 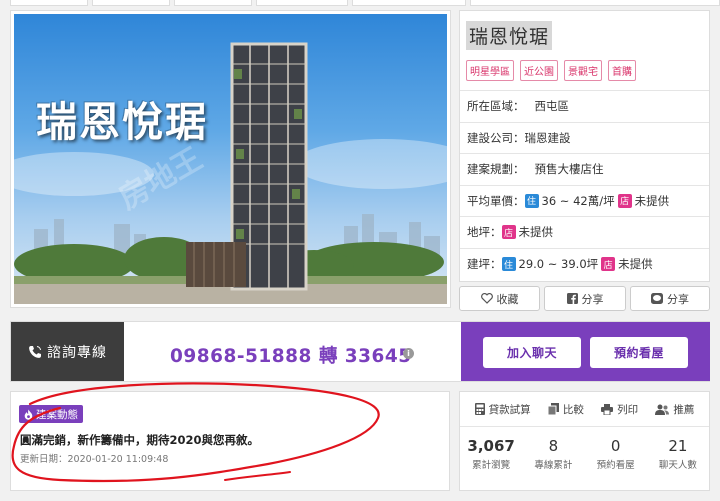 I want to click on builder-label: 建設公司：, so click(x=496, y=137).